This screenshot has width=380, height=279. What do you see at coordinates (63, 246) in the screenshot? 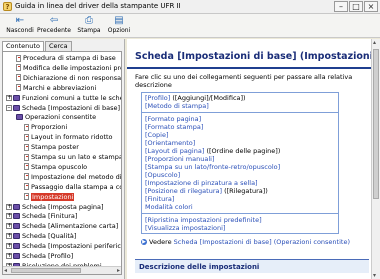
I see `tree-item: + Scheda [Impostazioni periferica]` at bounding box center [63, 246].